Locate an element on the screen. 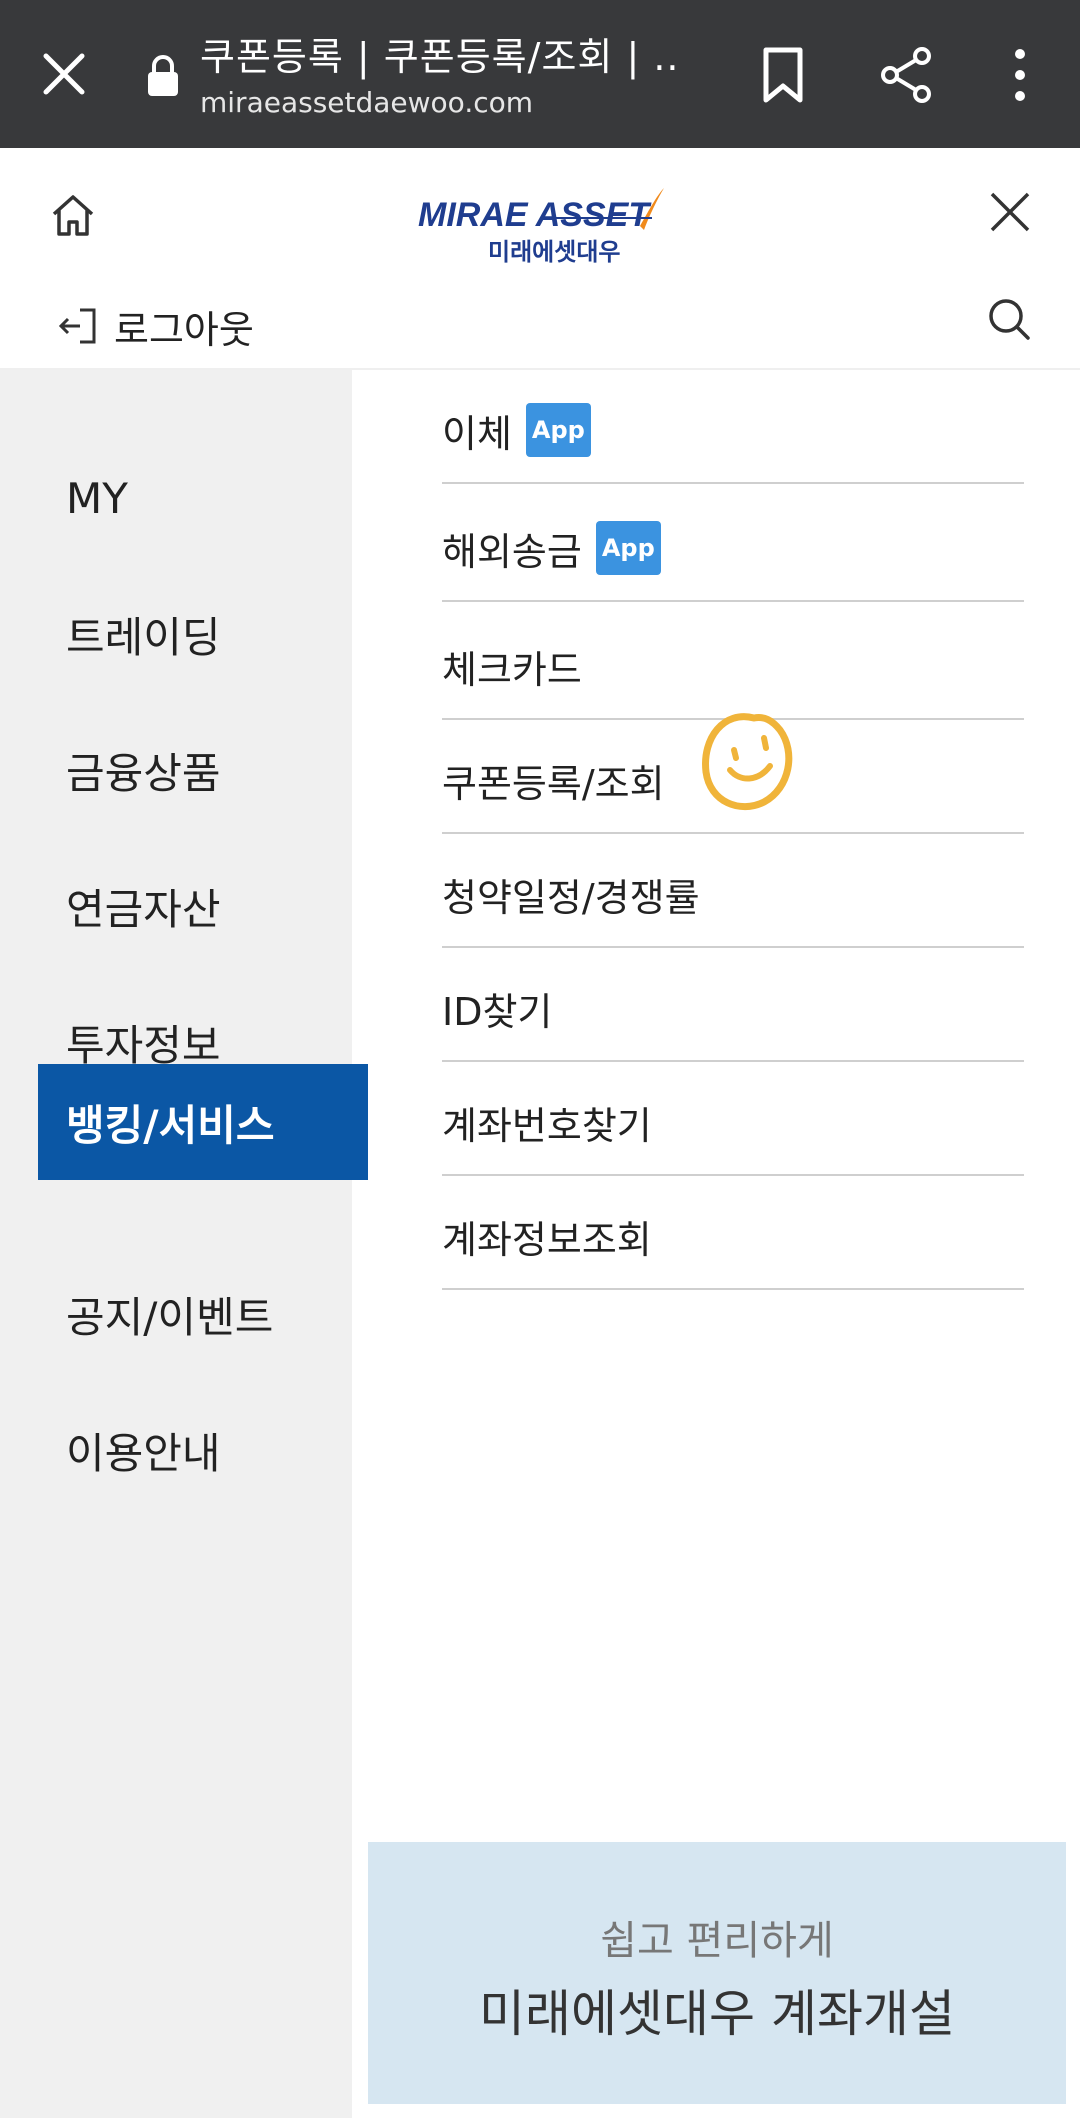  close-tab-icon is located at coordinates (64, 74).